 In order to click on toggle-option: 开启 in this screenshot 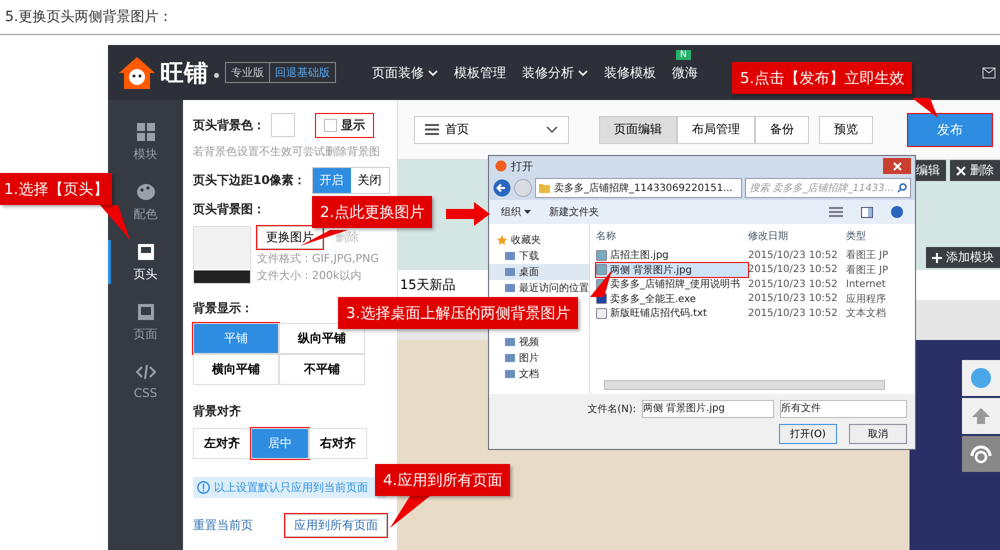, I will do `click(331, 180)`.